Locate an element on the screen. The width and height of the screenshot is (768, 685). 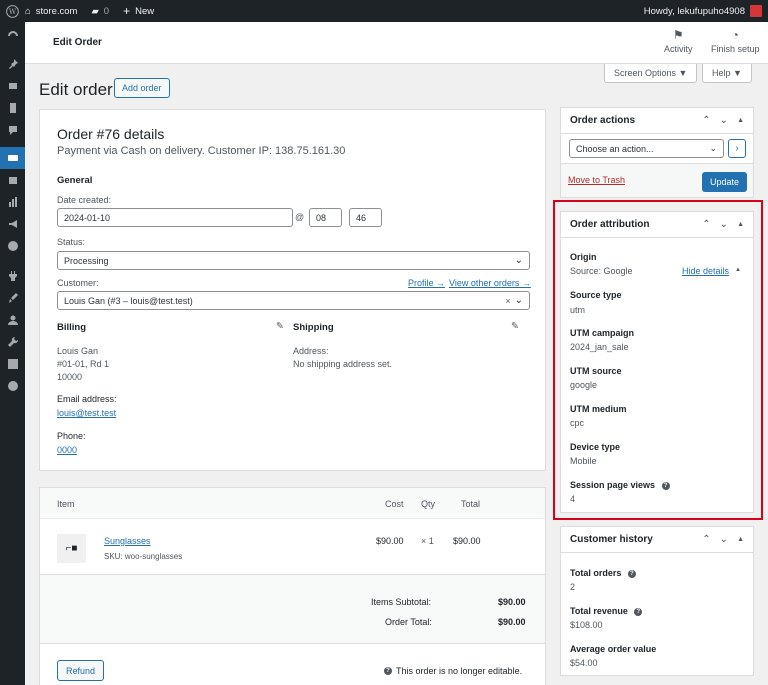
items-header-item: Item is located at coordinates (66, 504).